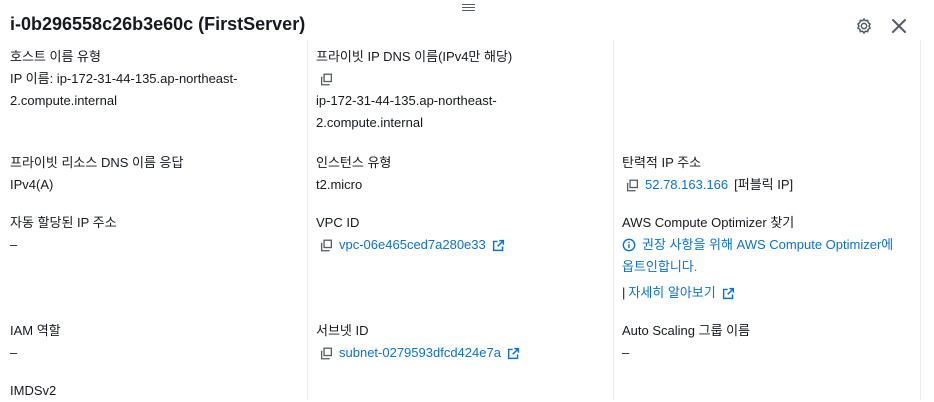  Describe the element at coordinates (63, 234) in the screenshot. I see `auto-assigned-ip-field: 자동 할당된 IP 주소 –` at that location.